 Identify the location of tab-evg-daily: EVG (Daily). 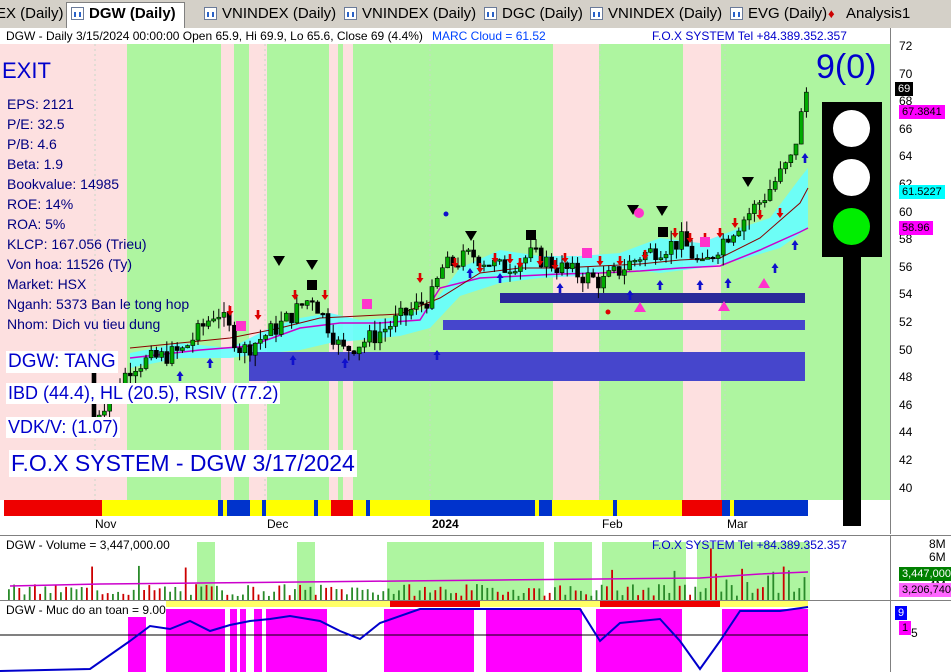
(776, 14).